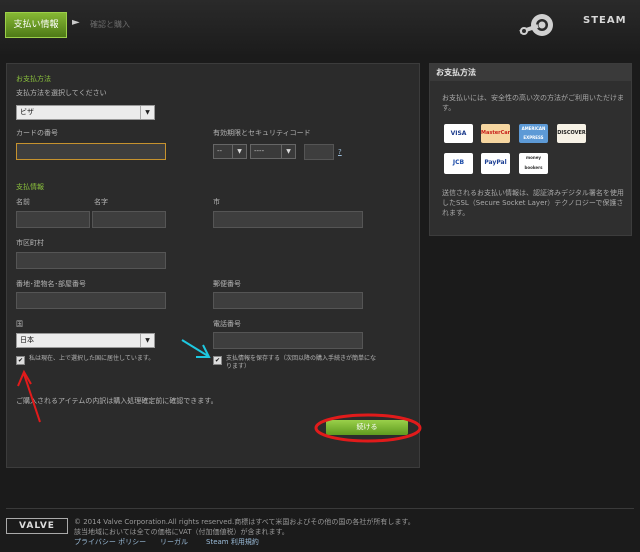 The image size is (640, 552). I want to click on valve-logo: VALVE, so click(37, 526).